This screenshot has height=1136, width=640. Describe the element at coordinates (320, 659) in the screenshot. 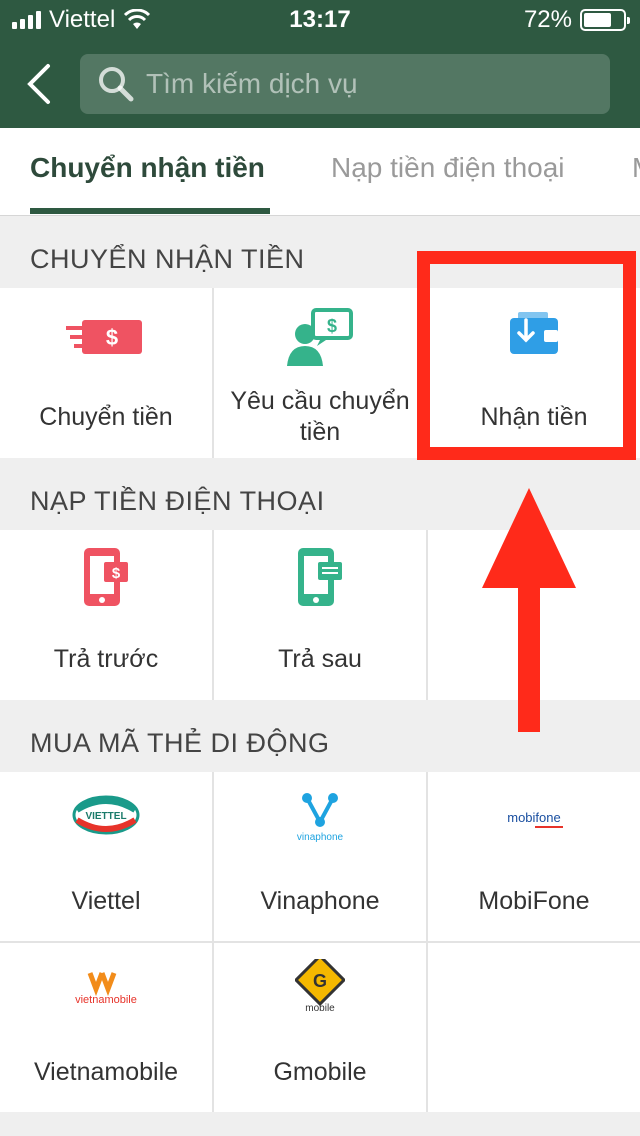

I see `service-label: Trả sau` at that location.